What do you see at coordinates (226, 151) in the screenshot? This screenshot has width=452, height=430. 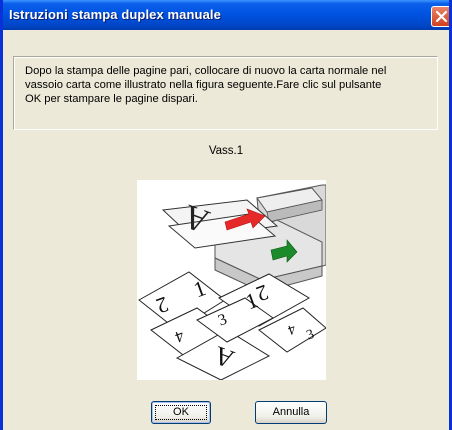 I see `tray-label: Vass.1` at bounding box center [226, 151].